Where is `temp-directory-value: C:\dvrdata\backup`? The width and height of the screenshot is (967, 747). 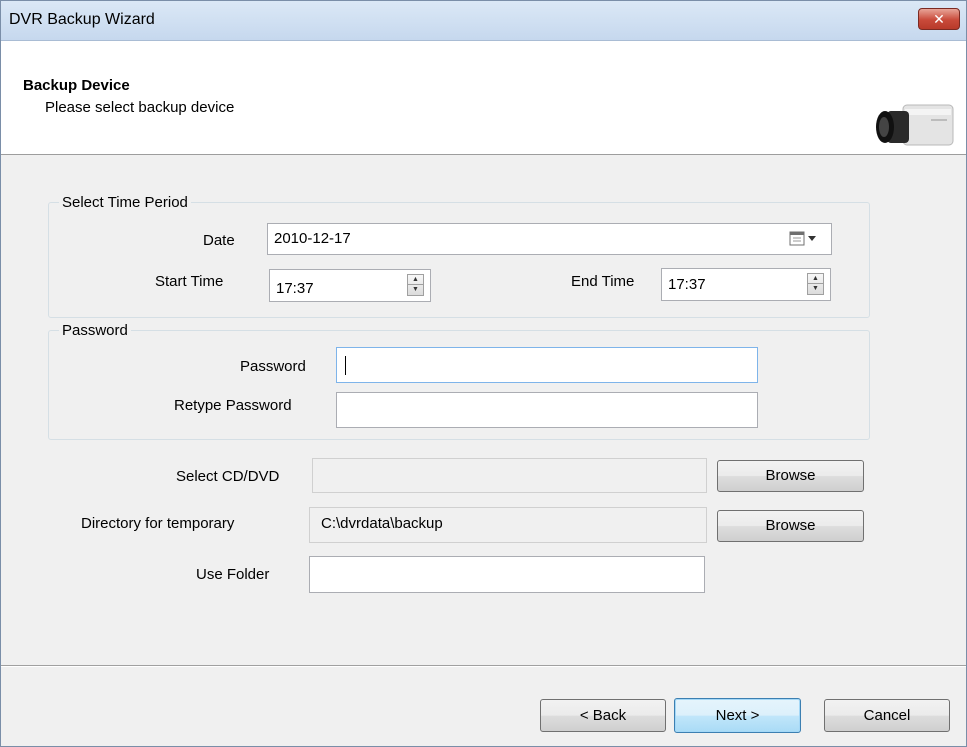 temp-directory-value: C:\dvrdata\backup is located at coordinates (382, 523).